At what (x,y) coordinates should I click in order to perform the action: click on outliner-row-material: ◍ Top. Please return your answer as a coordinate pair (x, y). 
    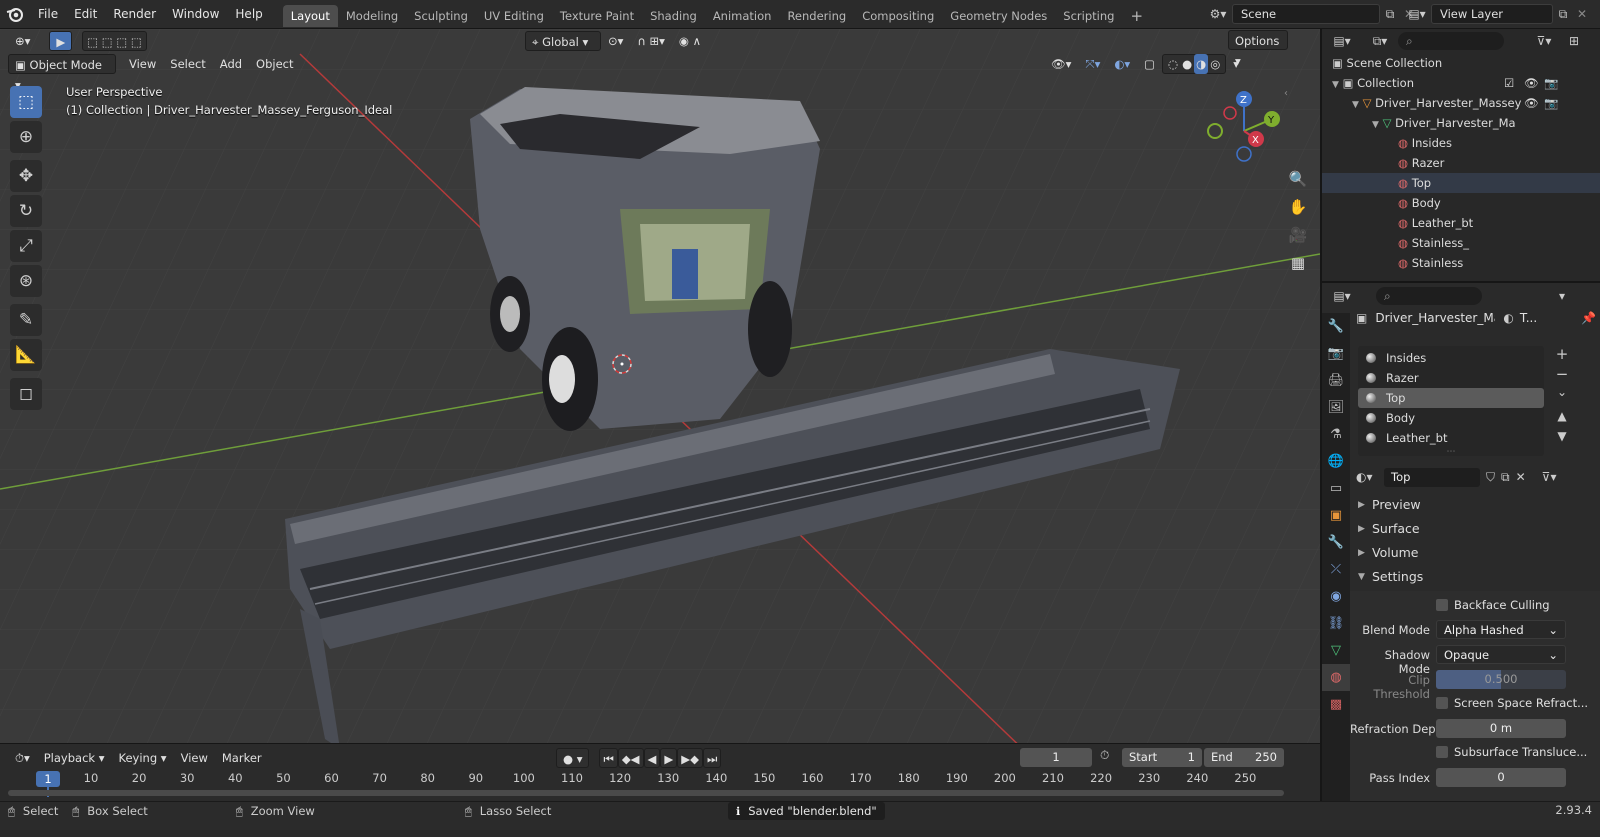
    Looking at the image, I should click on (1461, 183).